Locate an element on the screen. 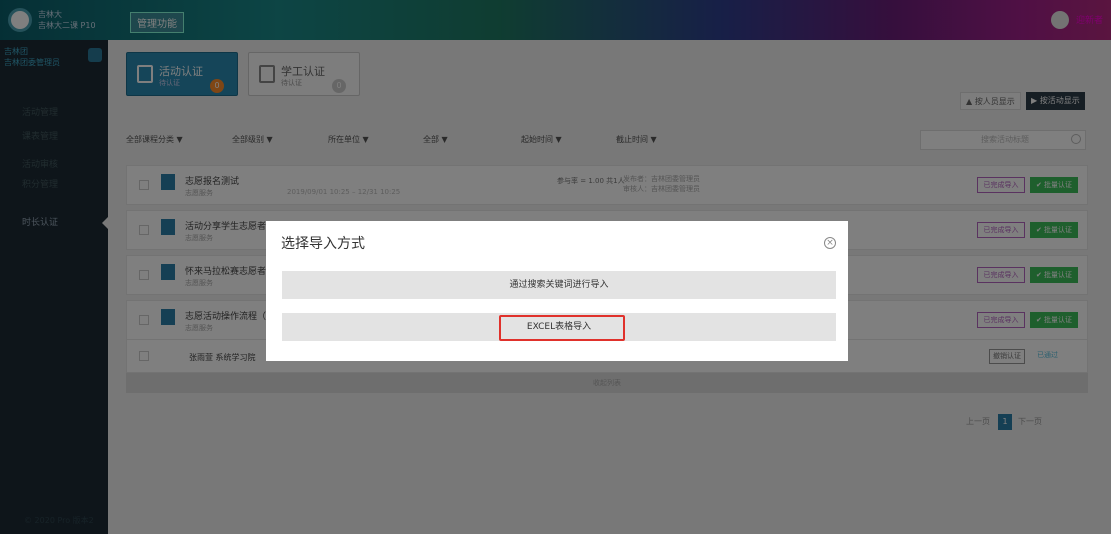 Image resolution: width=1111 pixels, height=534 pixels. import-by-keyword-button: 通过搜索关键词进行导入 is located at coordinates (559, 285).